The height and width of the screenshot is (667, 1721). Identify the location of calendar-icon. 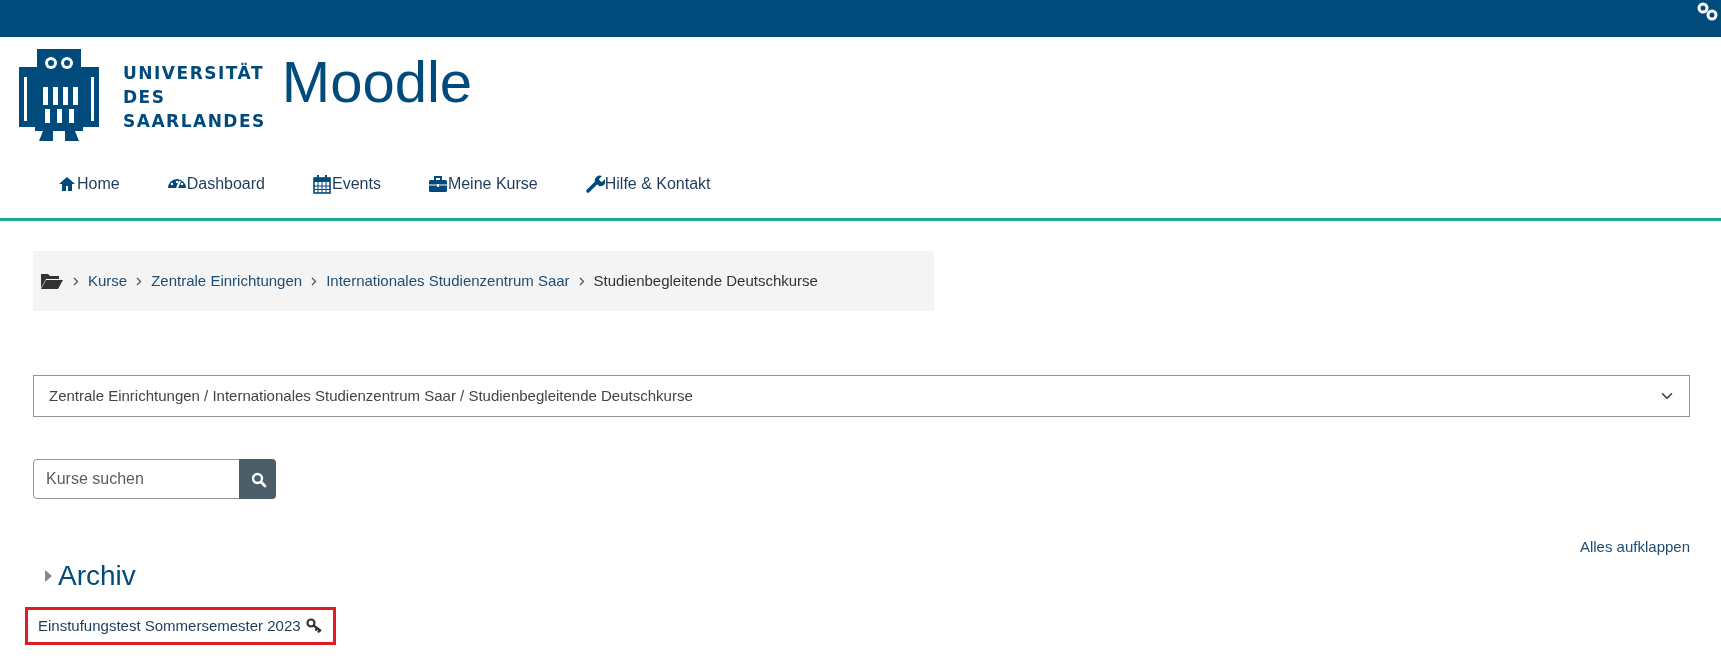
(321, 183).